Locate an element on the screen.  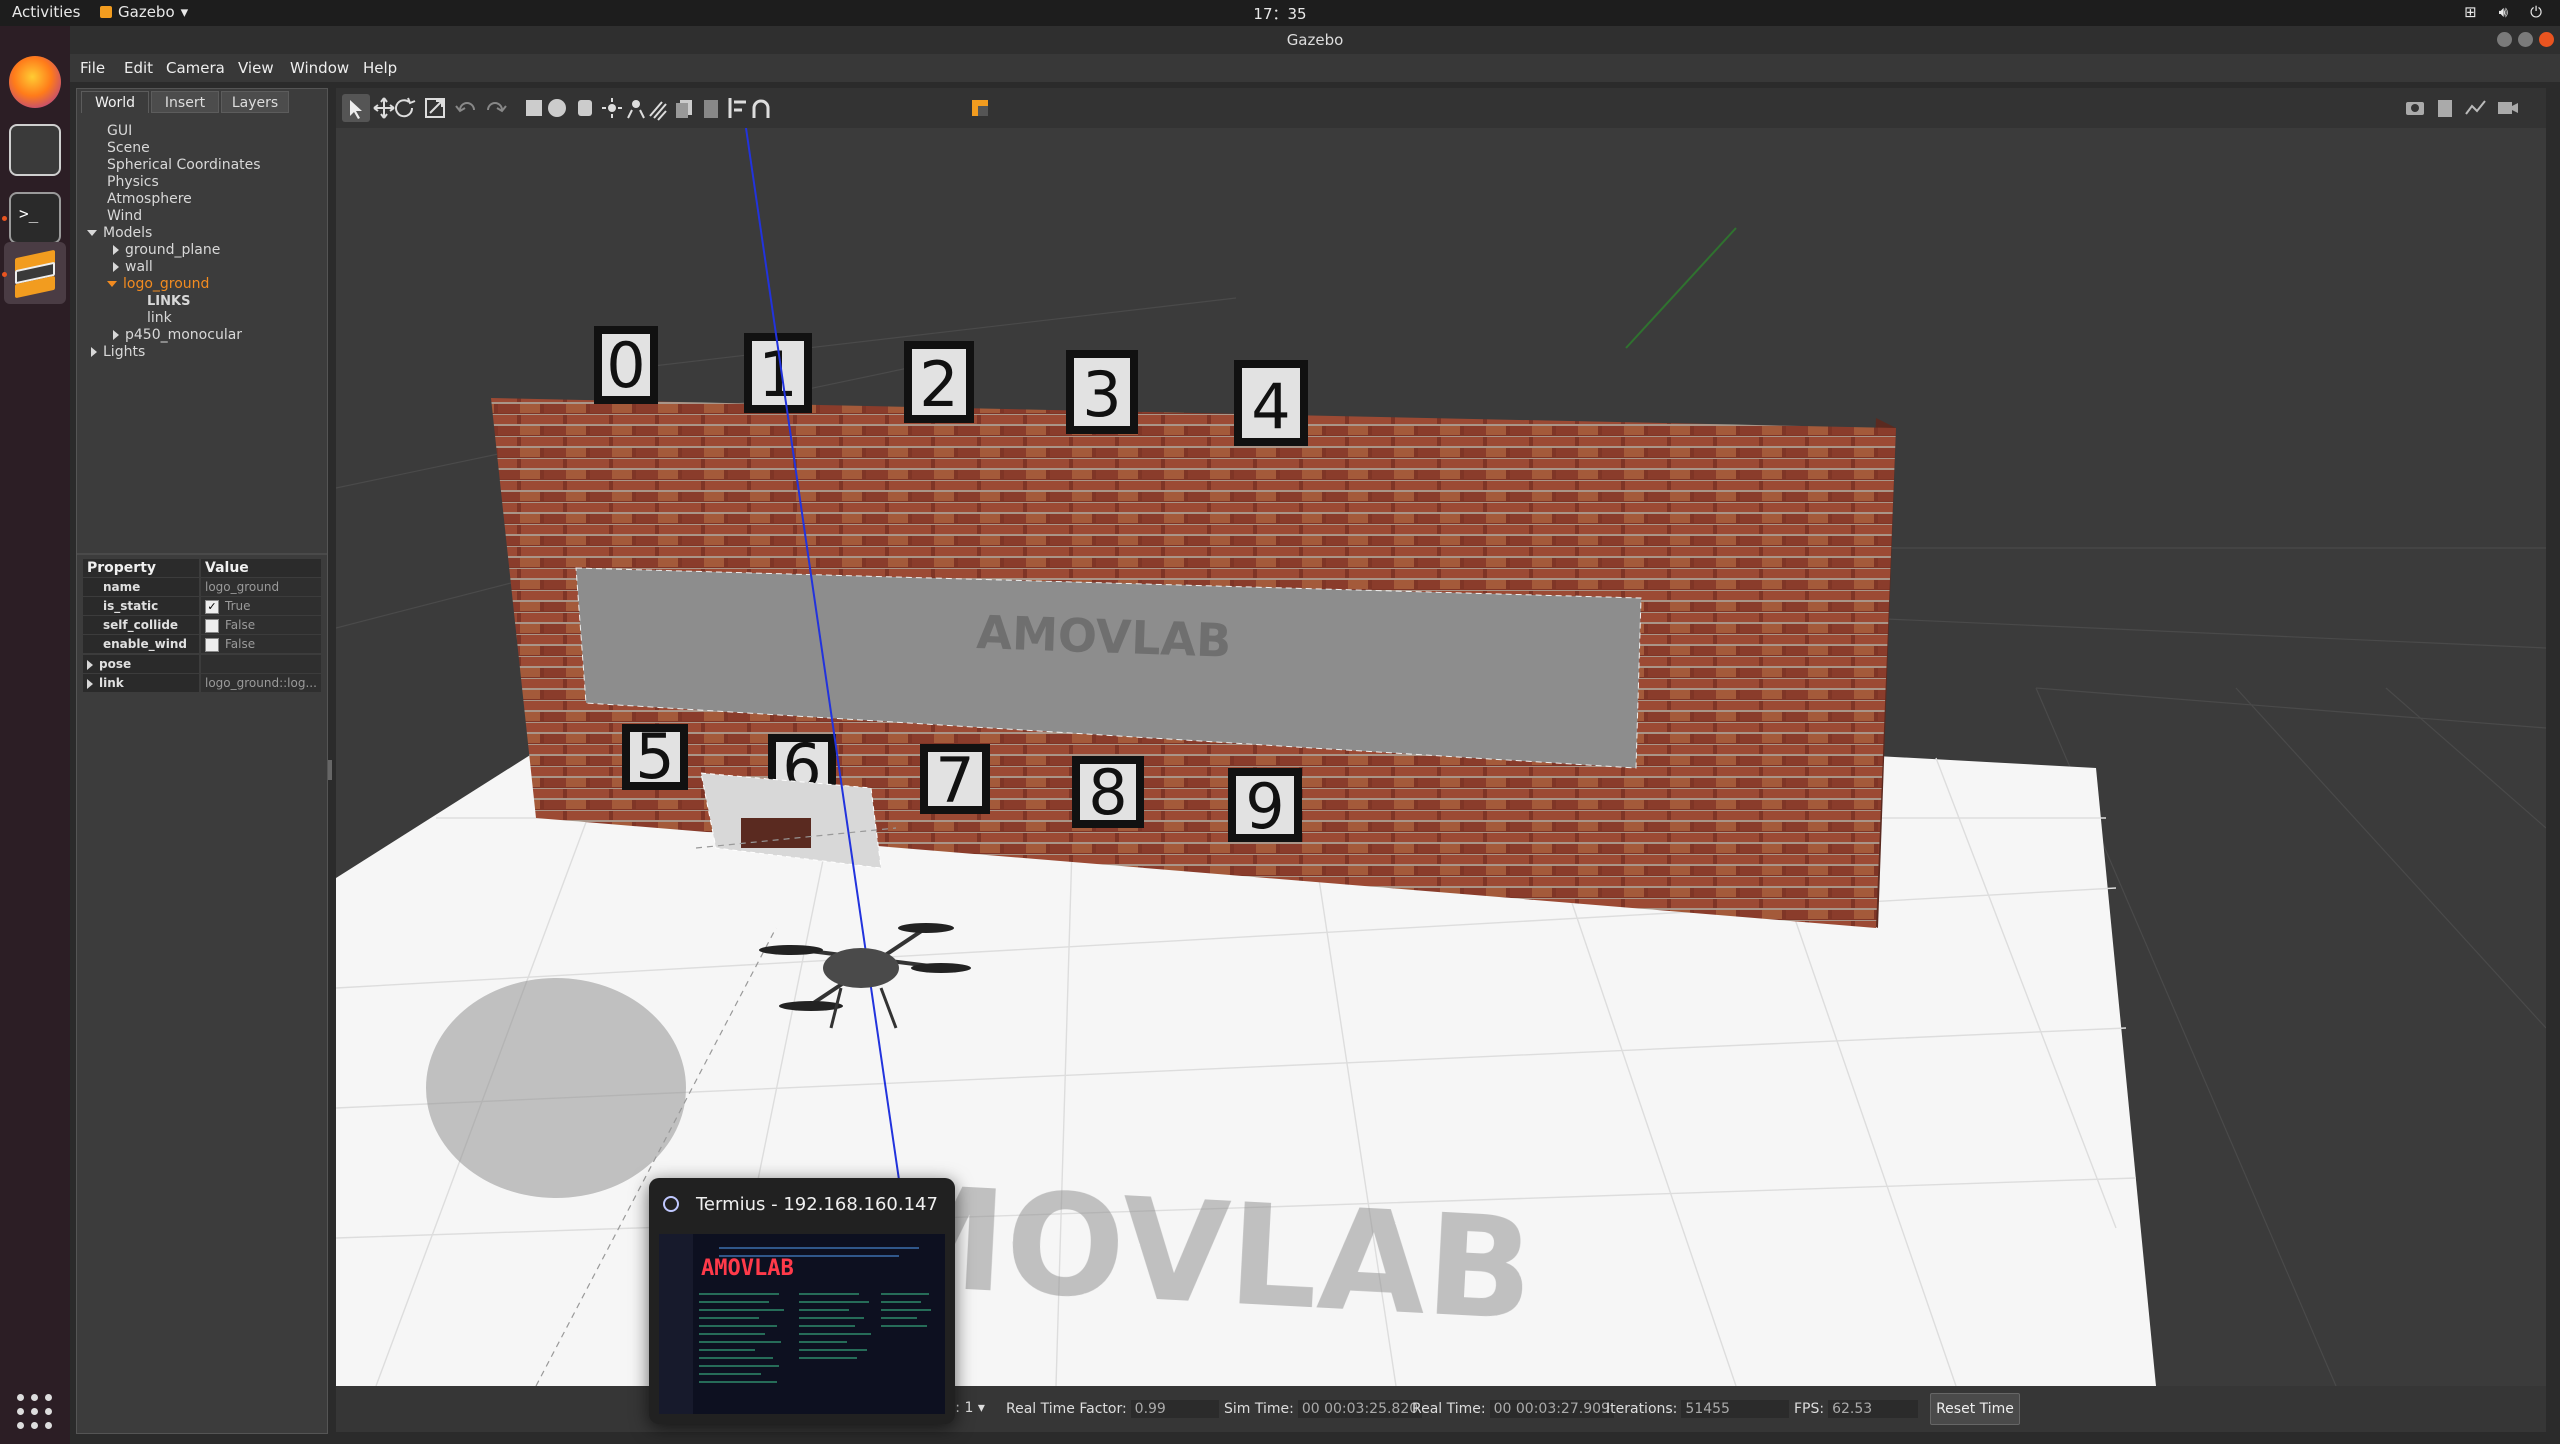
menu-help: Help is located at coordinates (380, 68).